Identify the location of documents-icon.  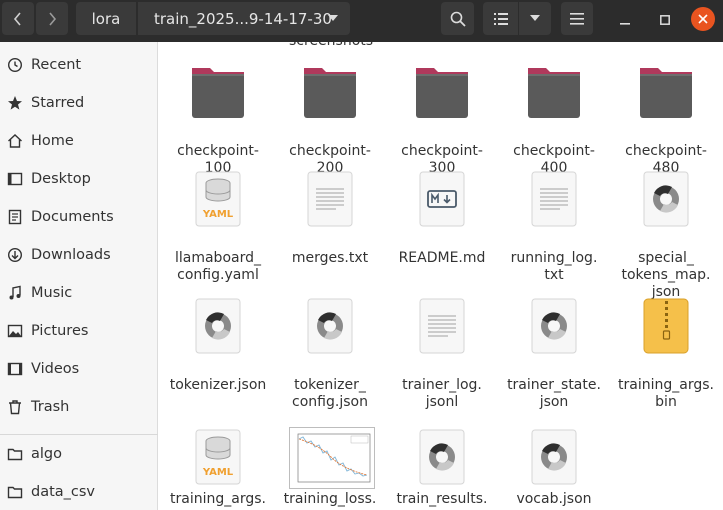
(15, 217).